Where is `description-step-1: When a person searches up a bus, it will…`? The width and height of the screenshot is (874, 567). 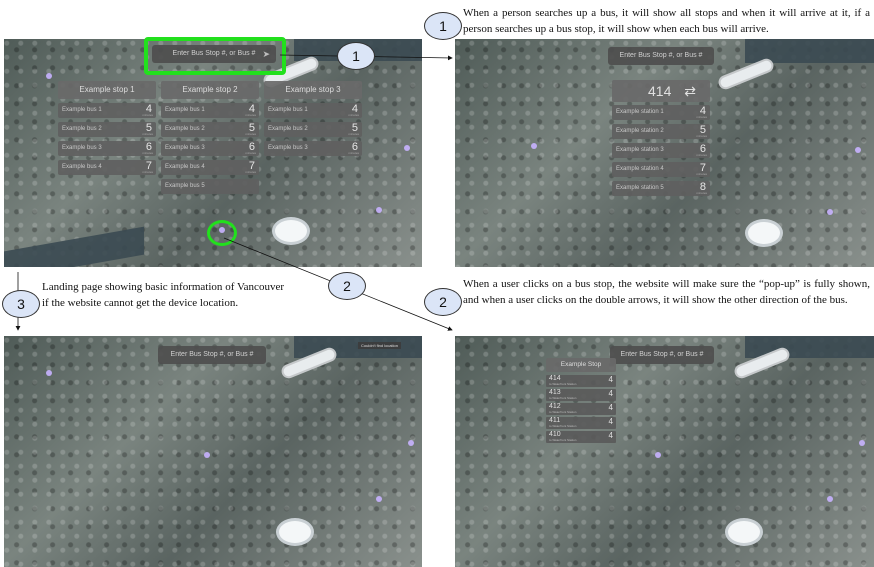
description-step-1: When a person searches up a bus, it will… is located at coordinates (666, 21).